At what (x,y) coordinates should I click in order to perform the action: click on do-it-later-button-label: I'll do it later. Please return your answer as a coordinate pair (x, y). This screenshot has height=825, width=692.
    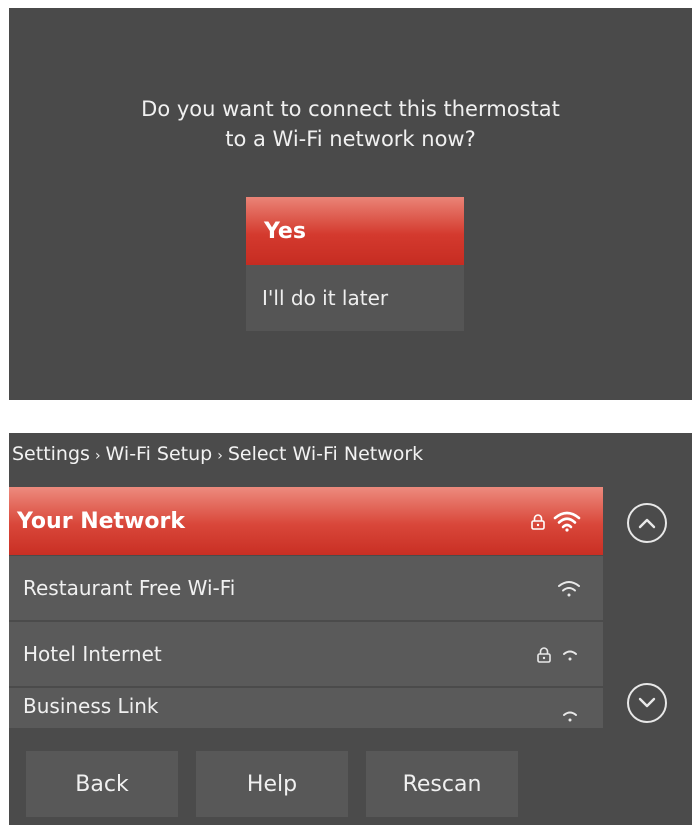
    Looking at the image, I should click on (325, 298).